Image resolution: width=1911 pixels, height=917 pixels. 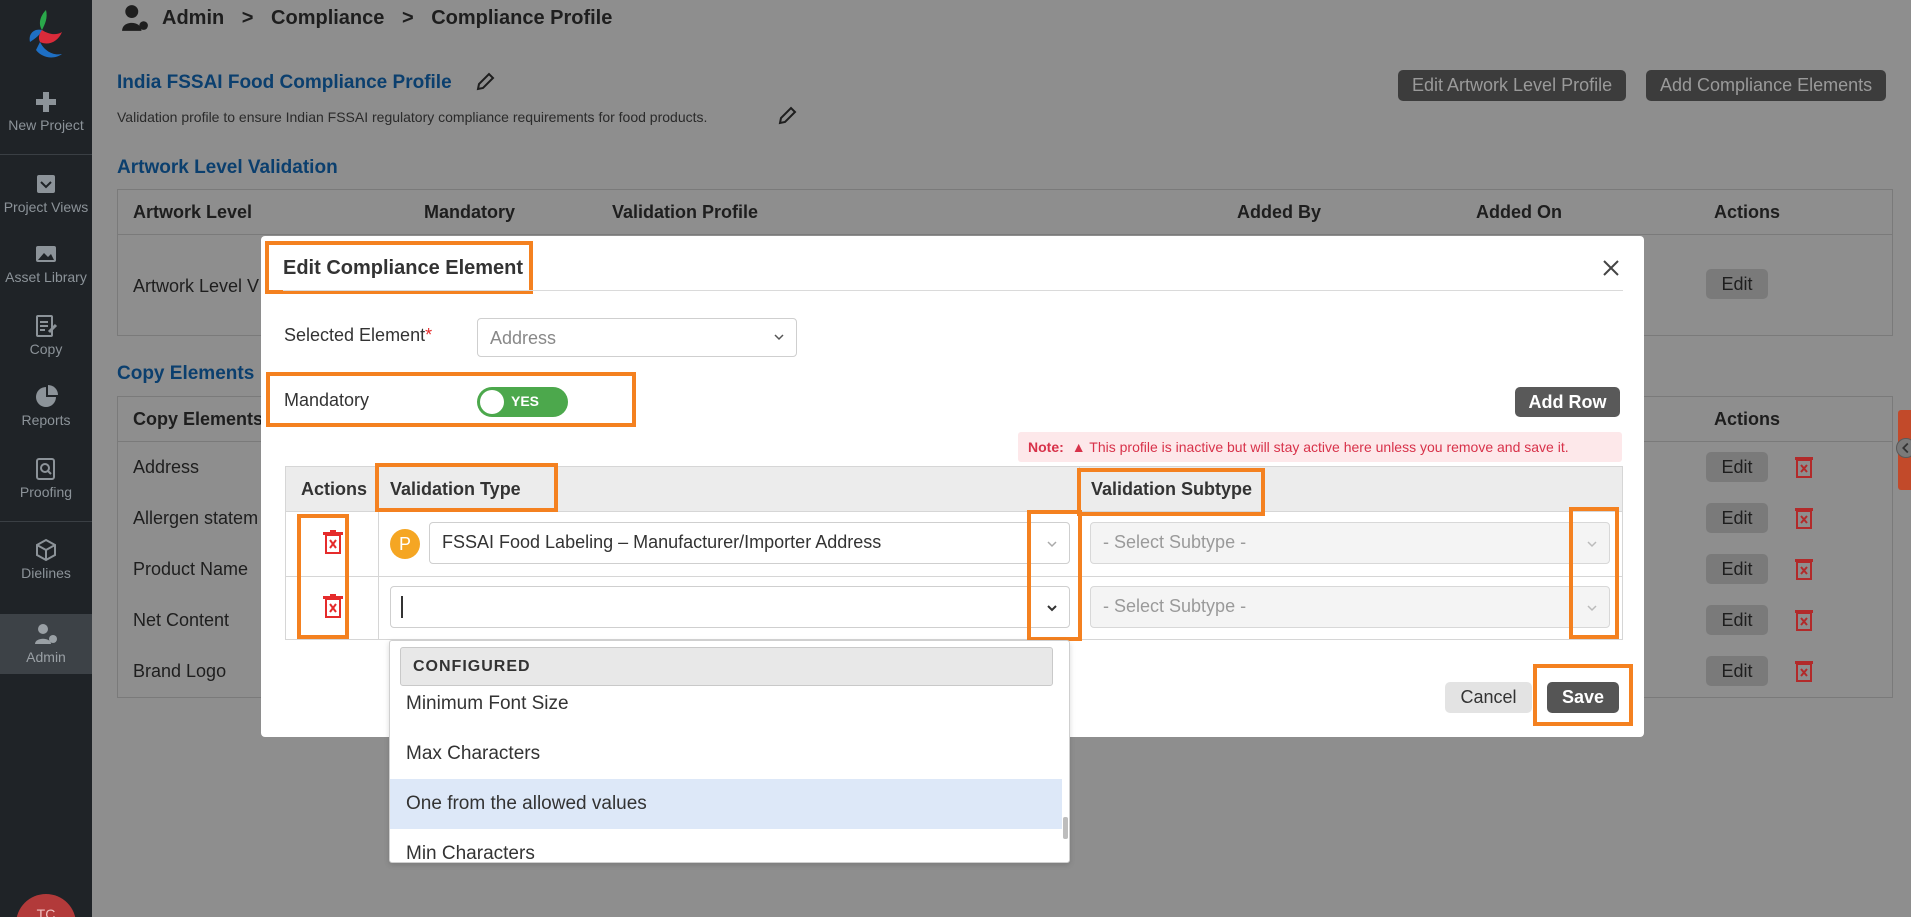 I want to click on sidebar-item-dielines: Dielines, so click(x=46, y=559).